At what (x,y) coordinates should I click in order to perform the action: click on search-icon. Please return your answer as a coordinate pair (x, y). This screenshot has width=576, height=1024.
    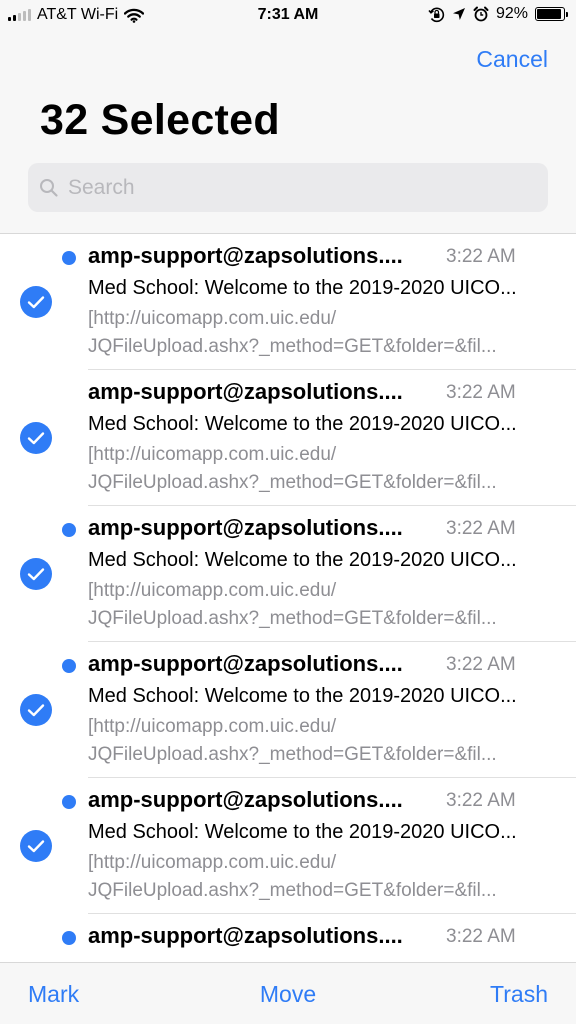
    Looking at the image, I should click on (49, 188).